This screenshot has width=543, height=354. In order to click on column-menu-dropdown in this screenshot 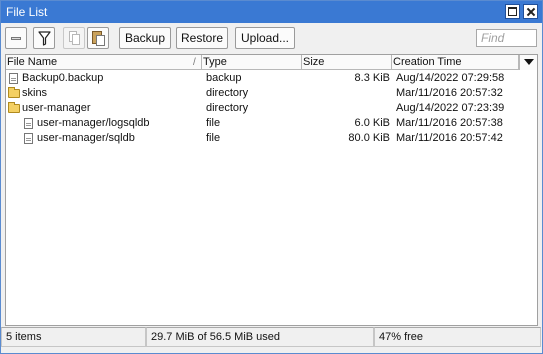, I will do `click(528, 62)`.